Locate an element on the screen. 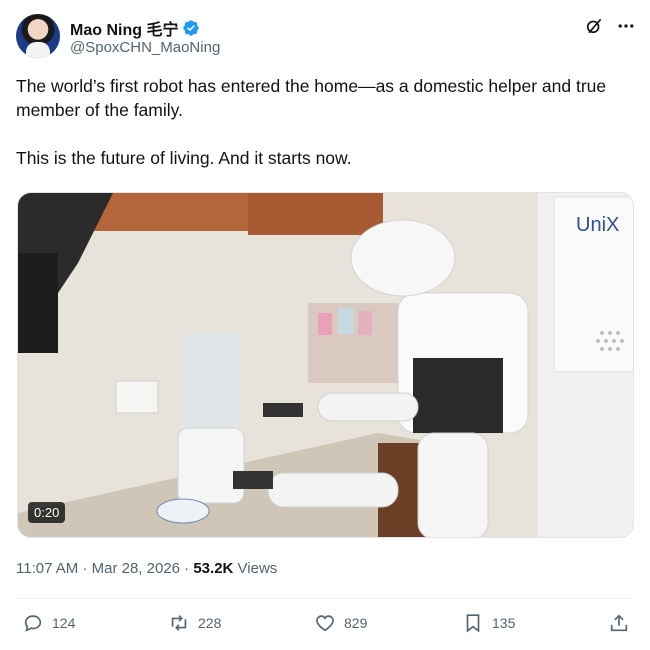 The width and height of the screenshot is (650, 650). reply-button: 124 is located at coordinates (48, 623).